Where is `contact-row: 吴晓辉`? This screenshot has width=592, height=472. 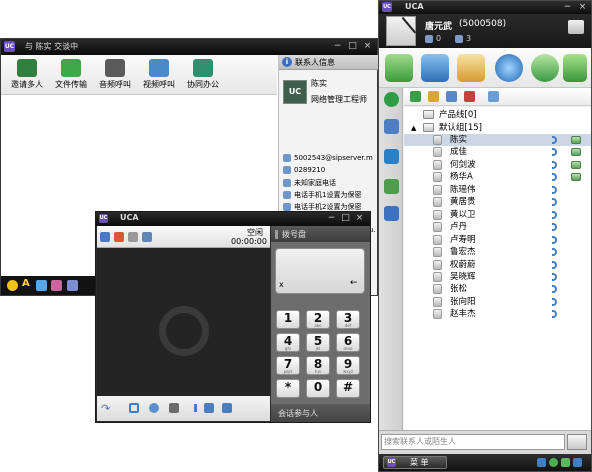
contact-row: 吴晓辉 is located at coordinates (497, 277).